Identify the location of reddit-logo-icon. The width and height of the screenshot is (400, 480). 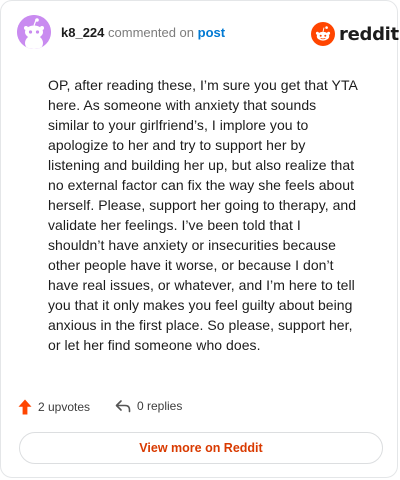
(323, 34).